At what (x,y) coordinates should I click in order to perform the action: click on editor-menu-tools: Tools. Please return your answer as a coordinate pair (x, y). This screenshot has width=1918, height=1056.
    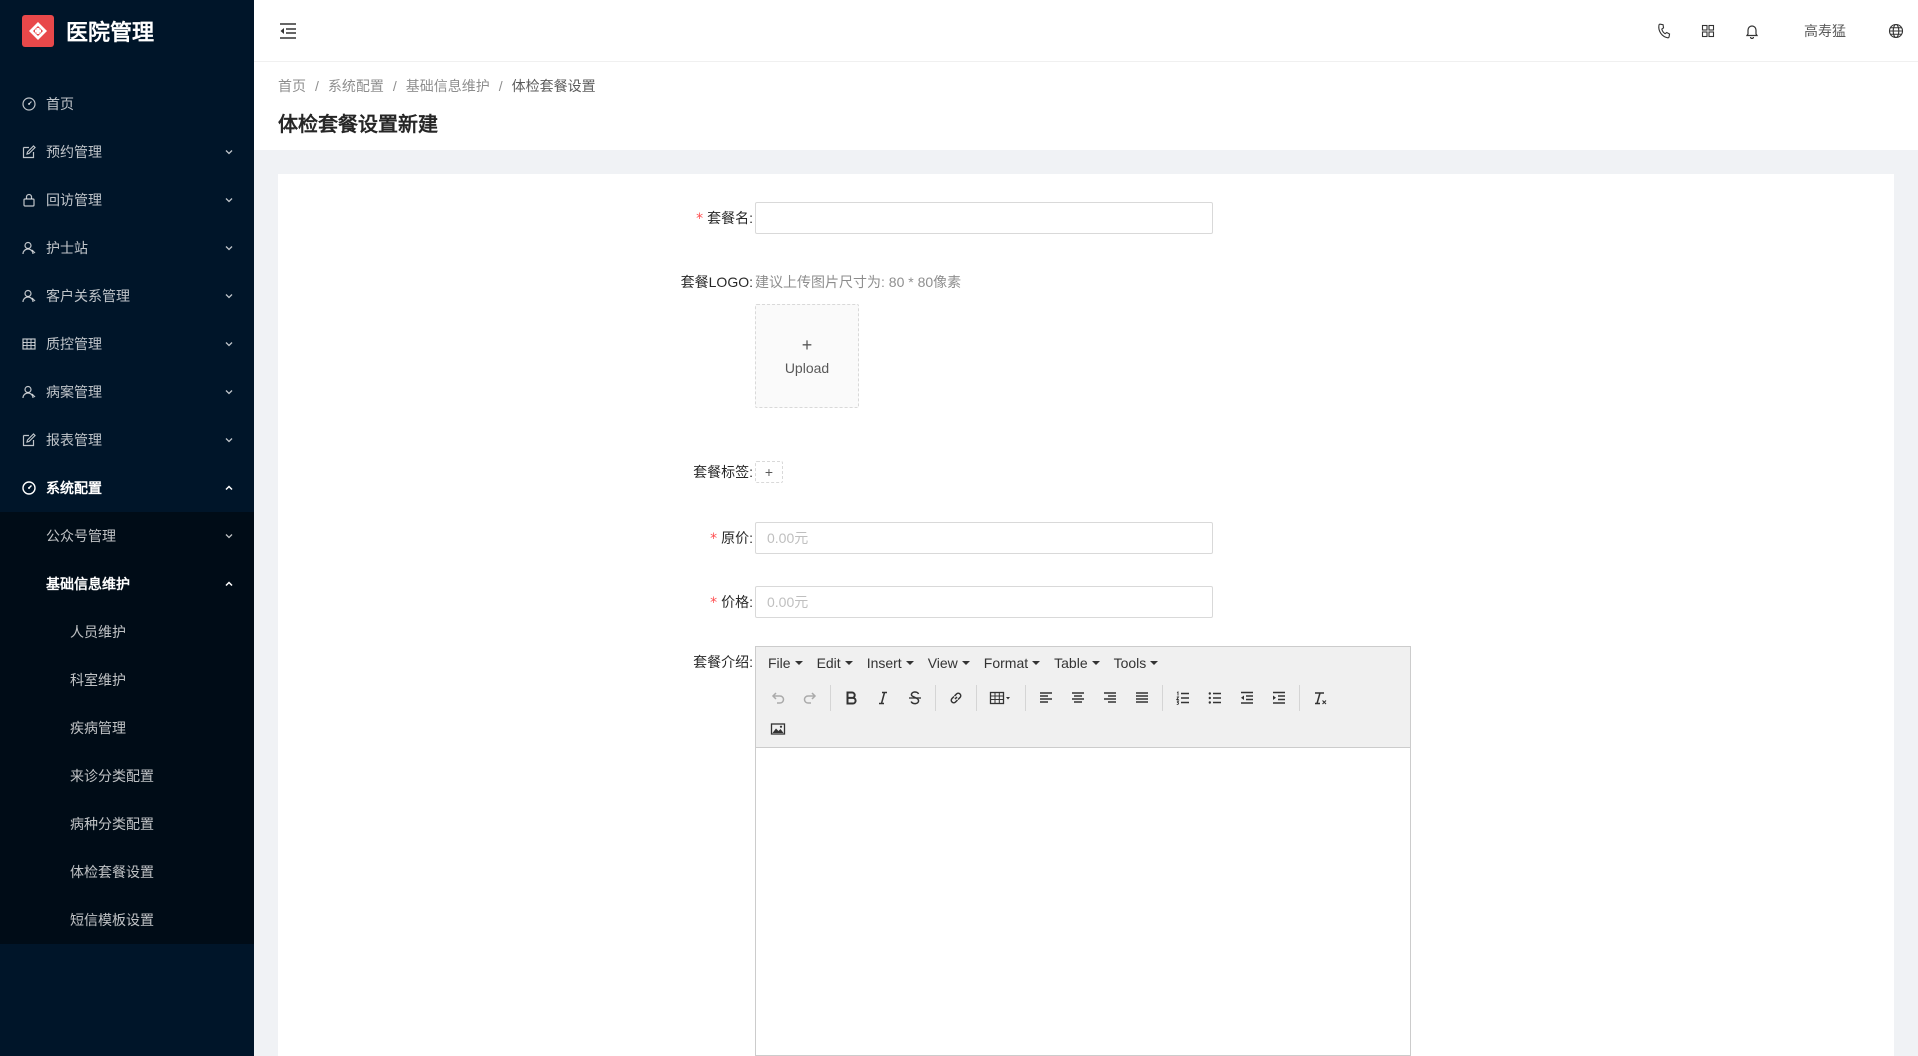
    Looking at the image, I should click on (1136, 663).